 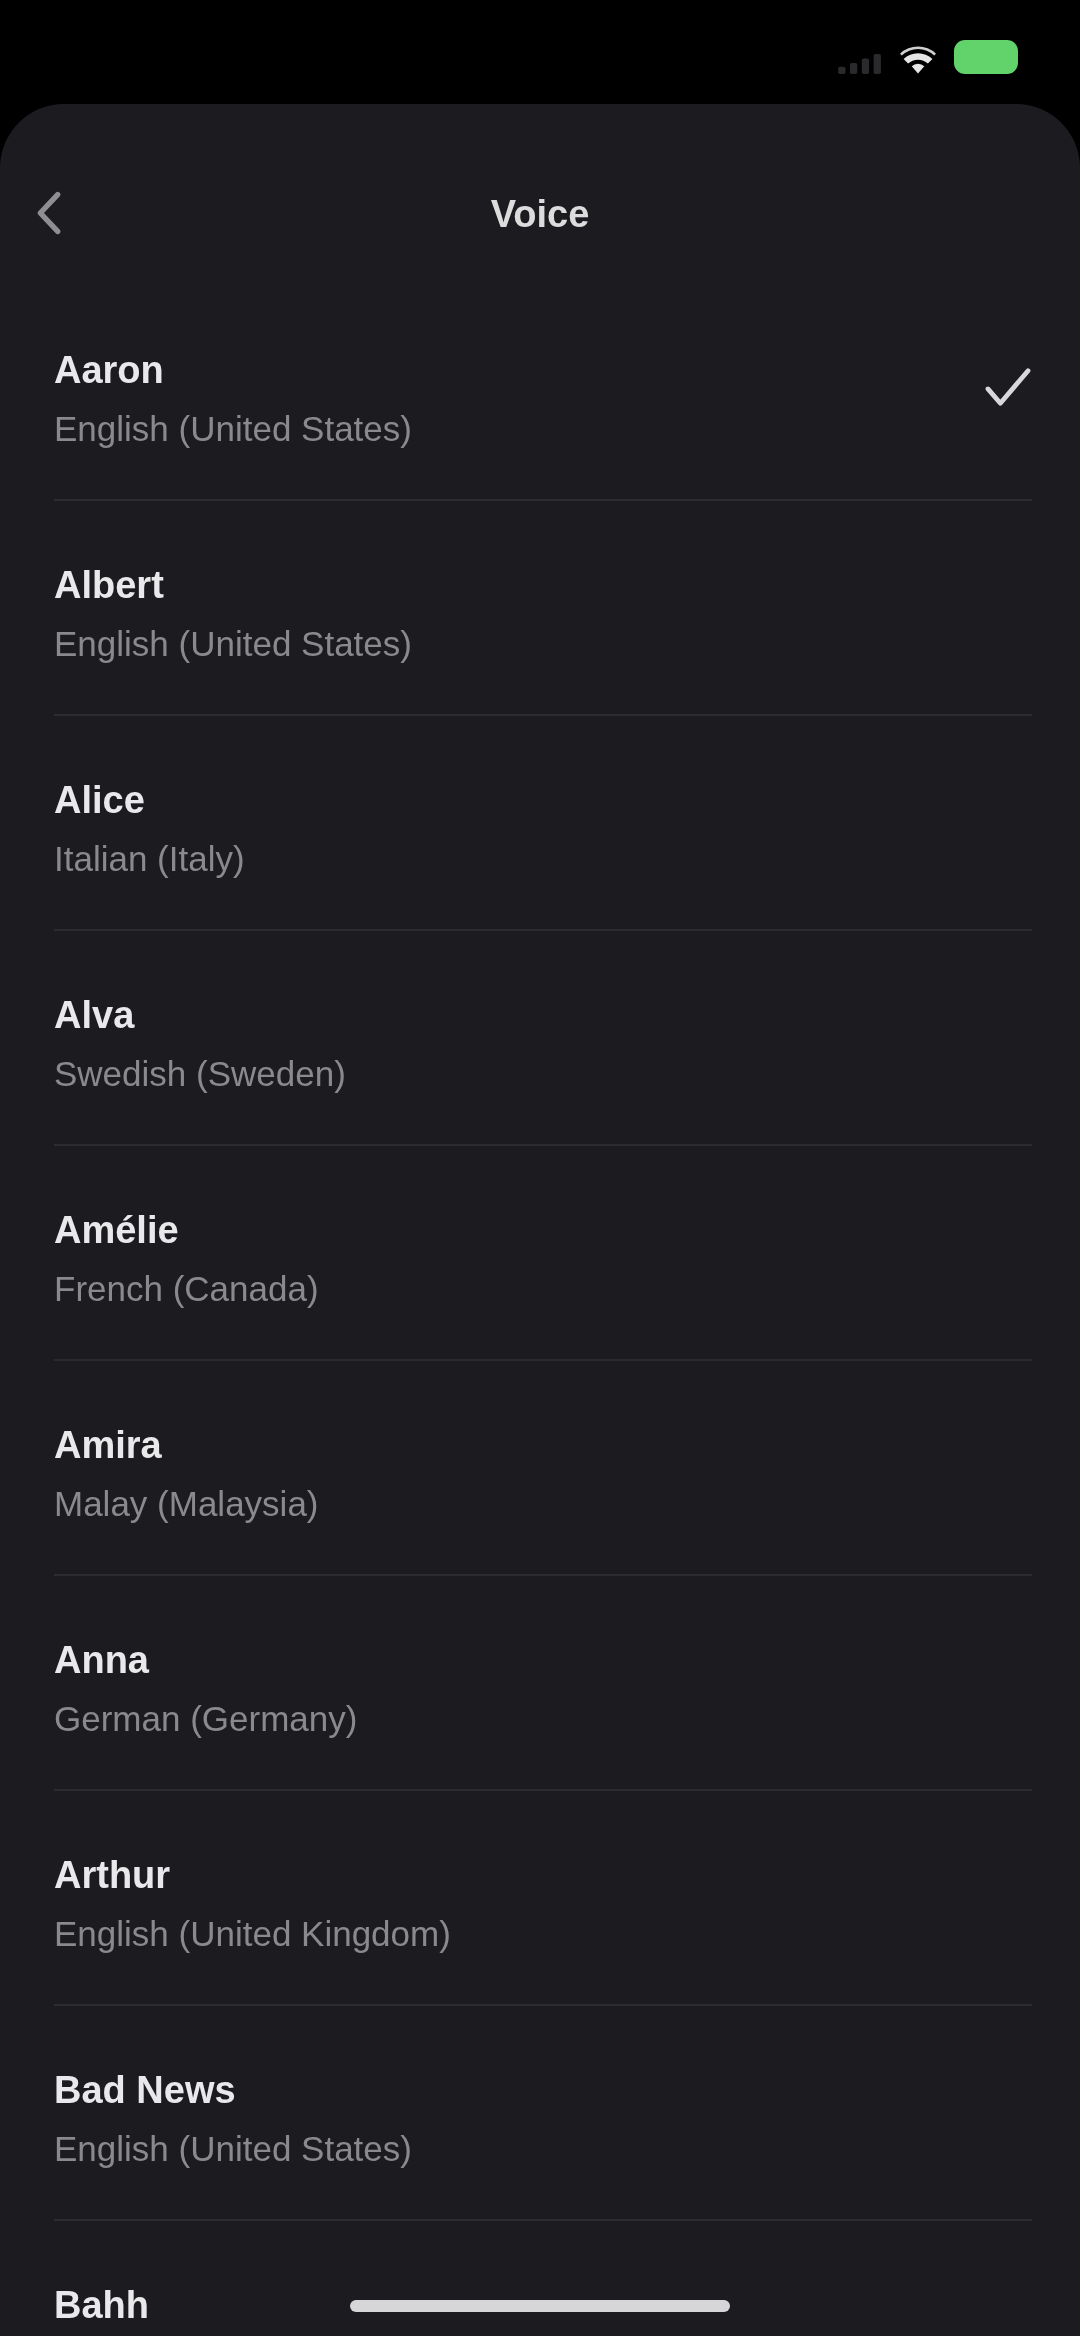 I want to click on voice-language: Swedish (Sweden), so click(x=200, y=1074).